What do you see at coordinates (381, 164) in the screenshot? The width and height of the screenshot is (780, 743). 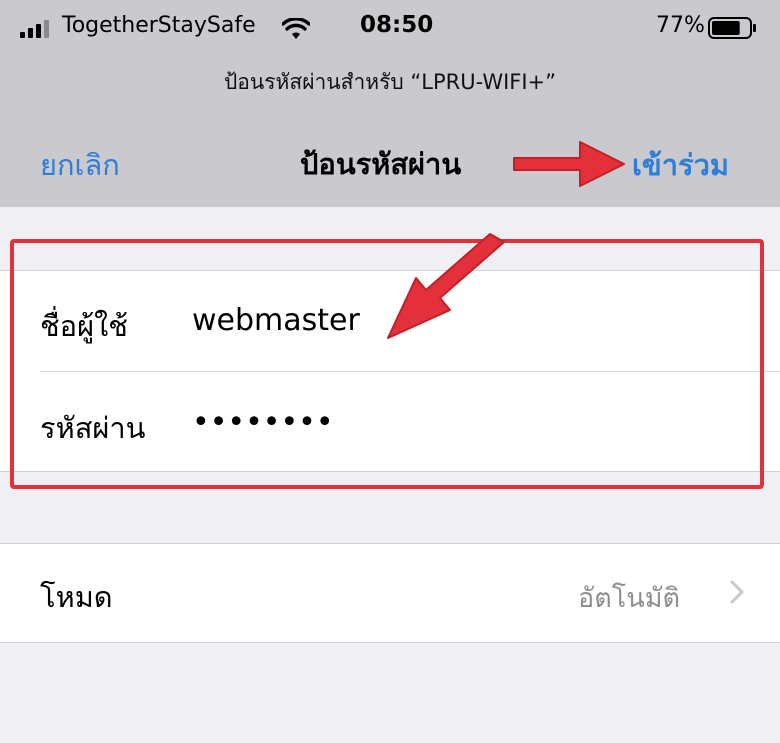 I see `page-title: ป้อนรหัสผ่าน` at bounding box center [381, 164].